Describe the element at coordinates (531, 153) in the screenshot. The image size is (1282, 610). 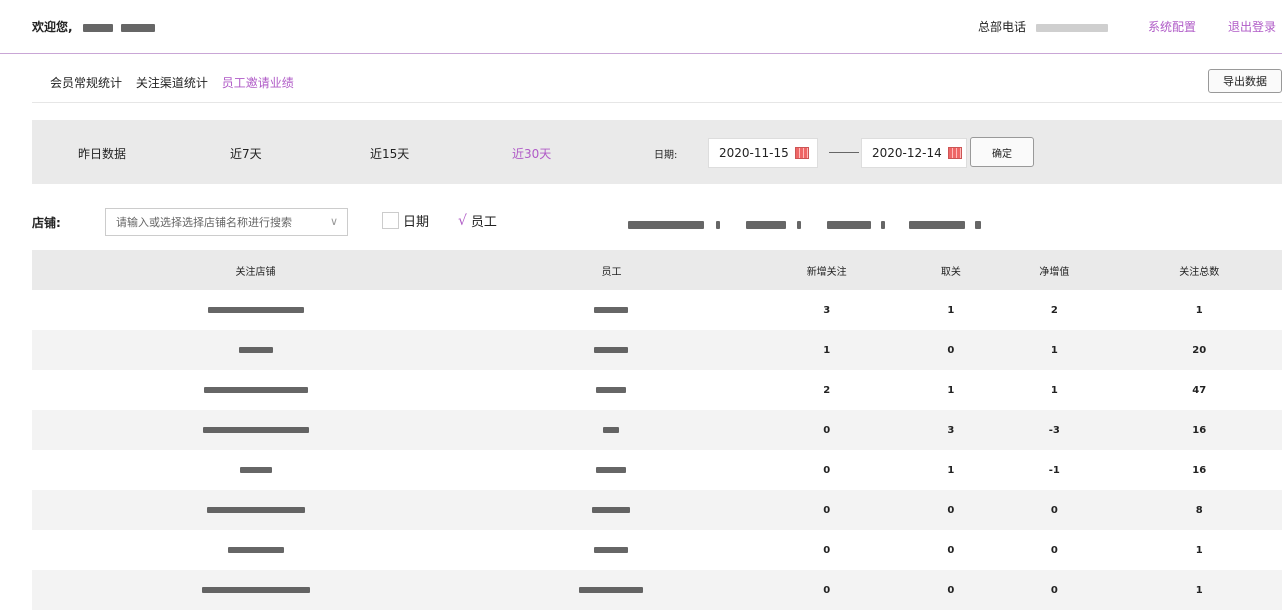
I see `range-30-days: 近30天` at that location.